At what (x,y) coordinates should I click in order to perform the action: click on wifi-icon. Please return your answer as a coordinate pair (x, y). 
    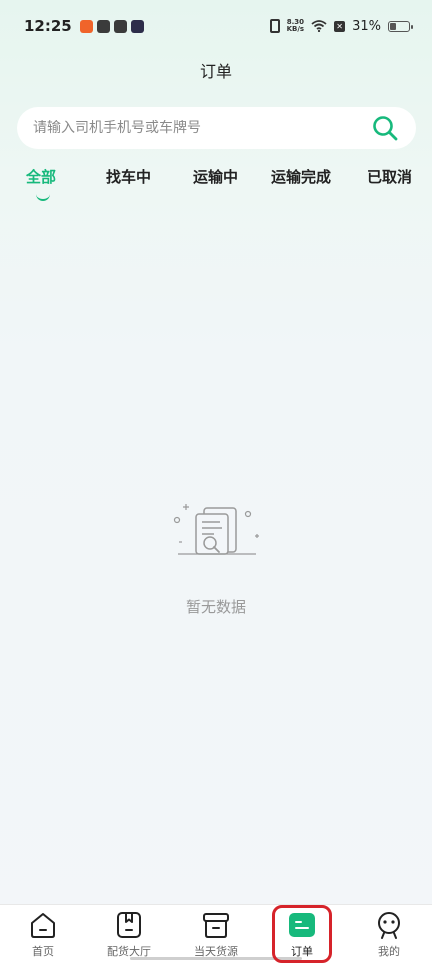
    Looking at the image, I should click on (319, 26).